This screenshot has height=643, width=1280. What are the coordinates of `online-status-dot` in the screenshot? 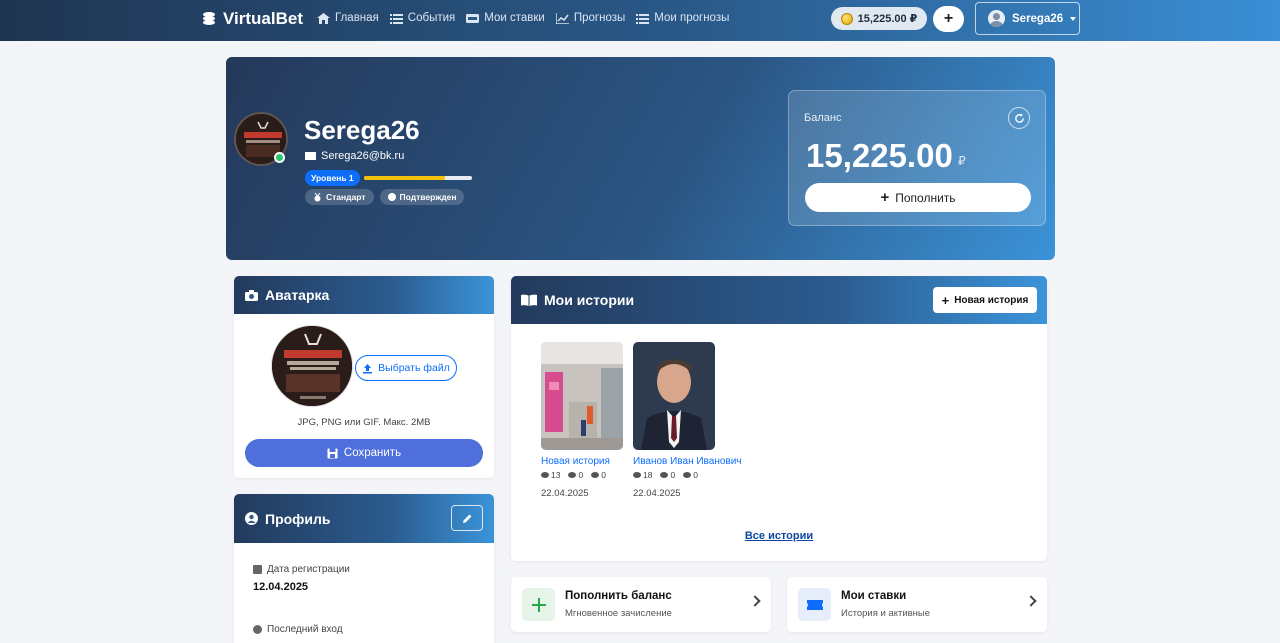 It's located at (279, 157).